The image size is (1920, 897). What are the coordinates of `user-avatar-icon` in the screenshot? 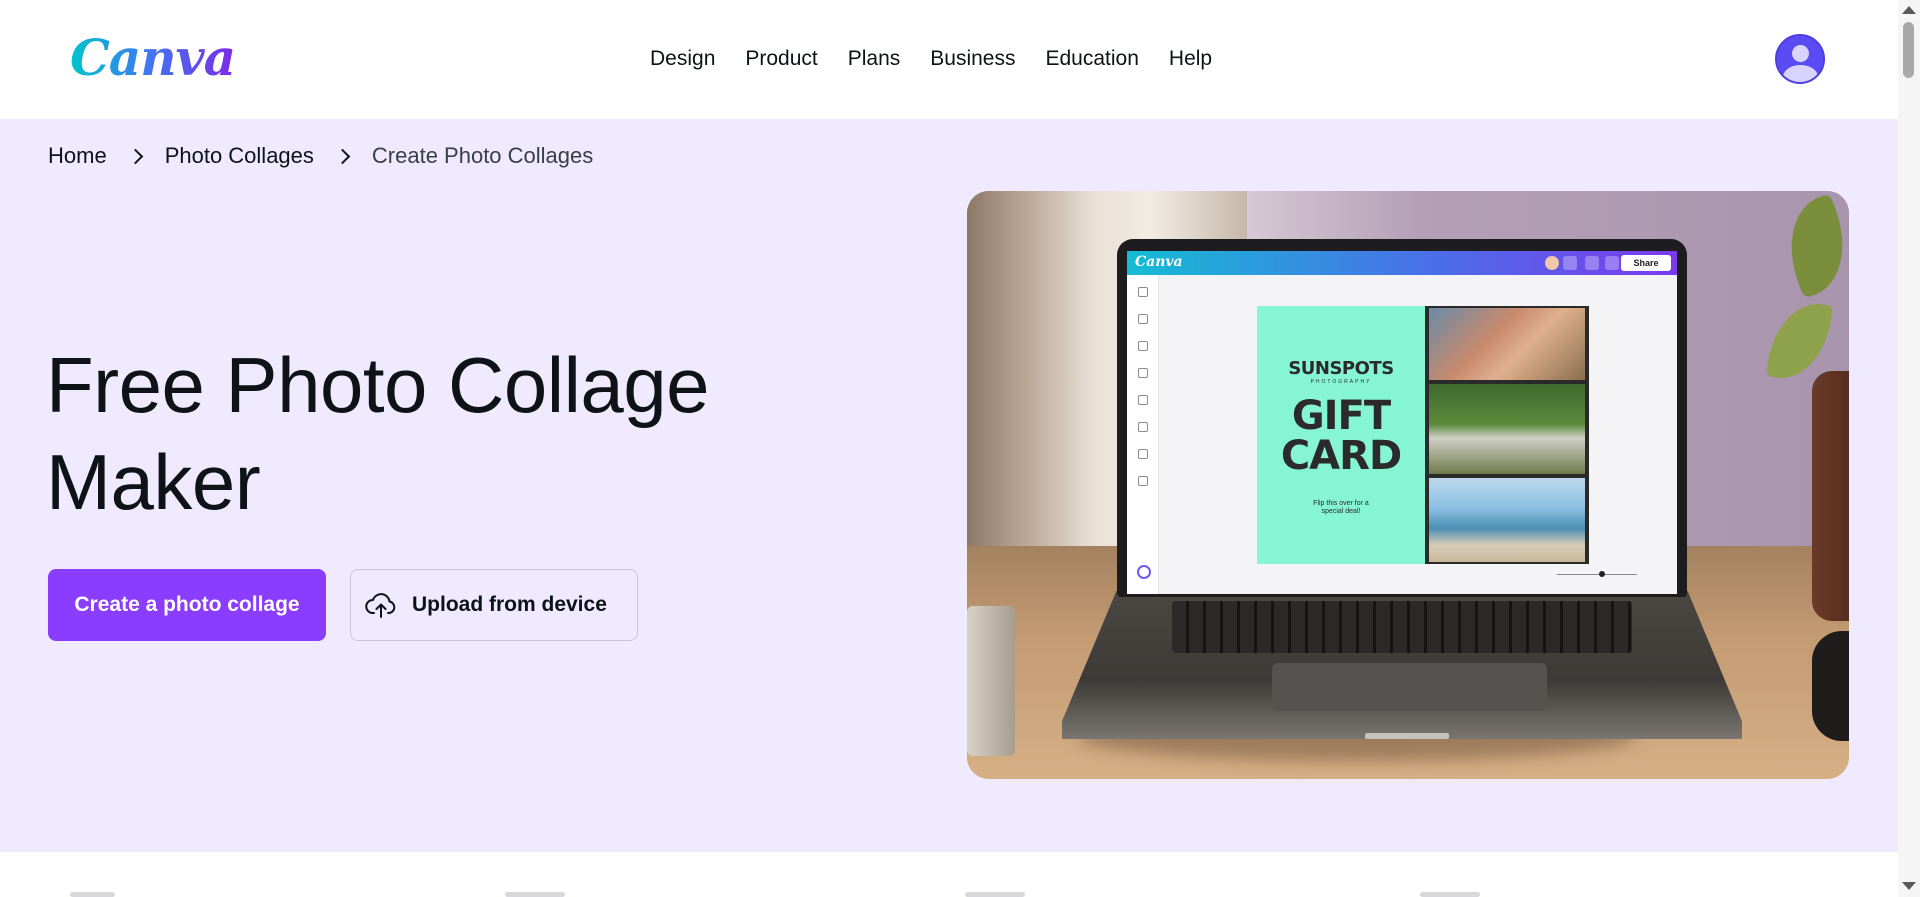 It's located at (1800, 59).